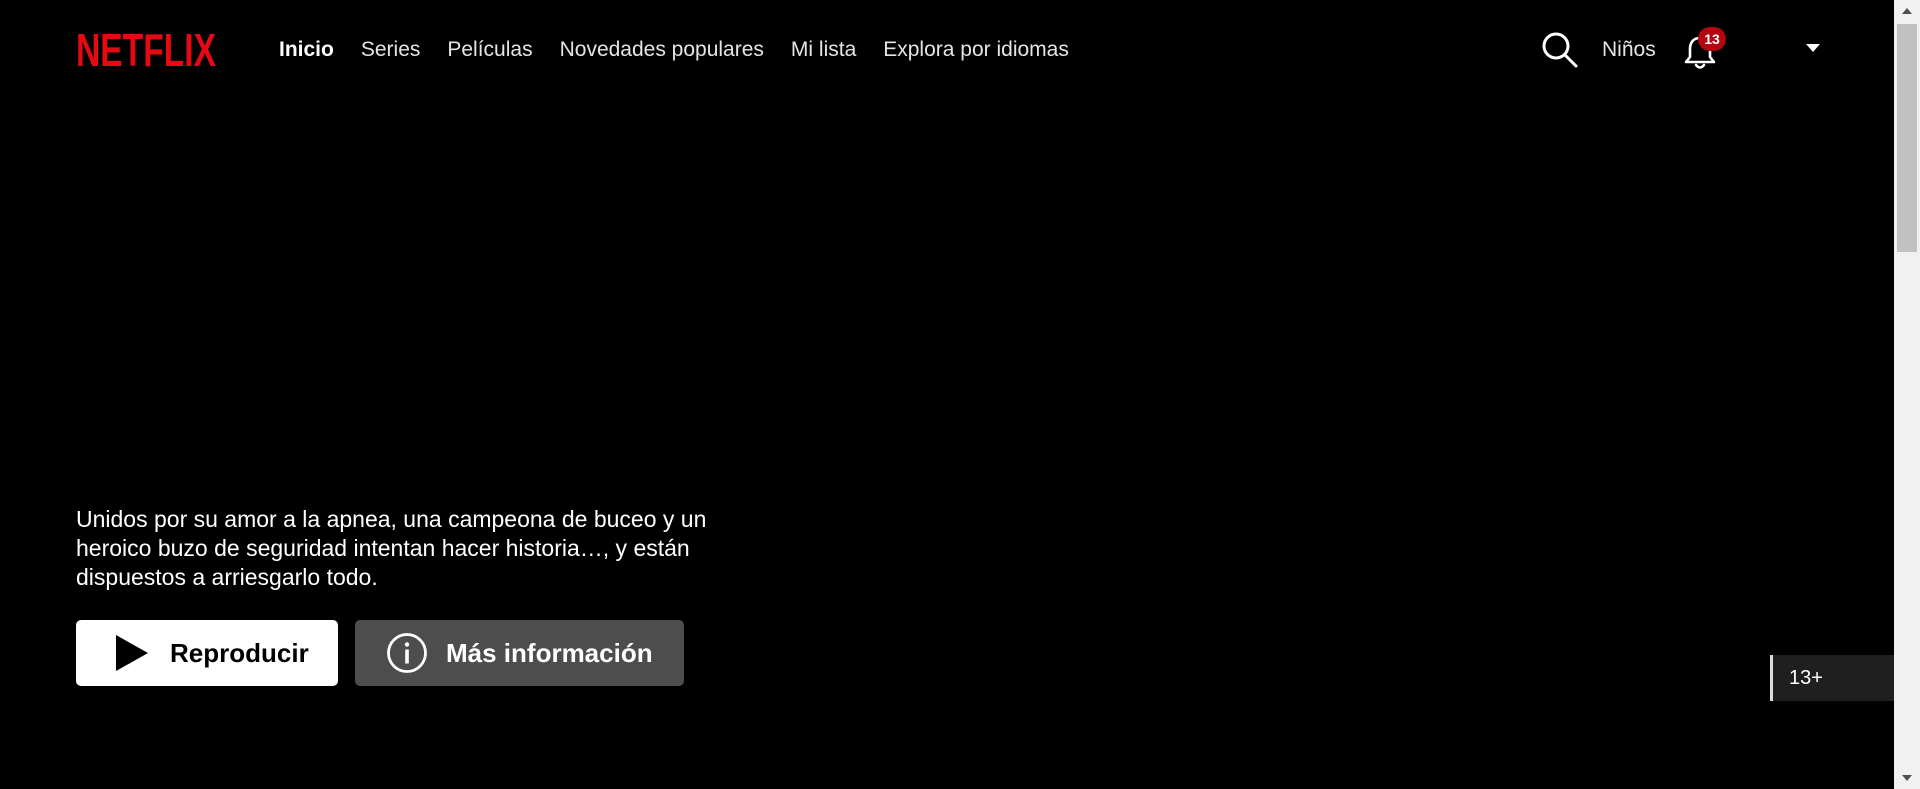 Image resolution: width=1920 pixels, height=789 pixels. Describe the element at coordinates (1907, 138) in the screenshot. I see `scroll-thumb` at that location.